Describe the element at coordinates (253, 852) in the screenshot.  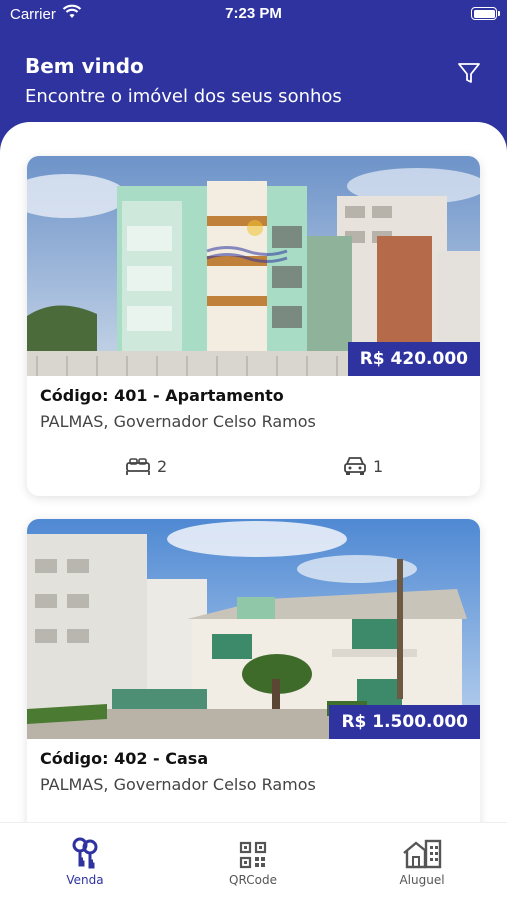
I see `qrcode-icon` at that location.